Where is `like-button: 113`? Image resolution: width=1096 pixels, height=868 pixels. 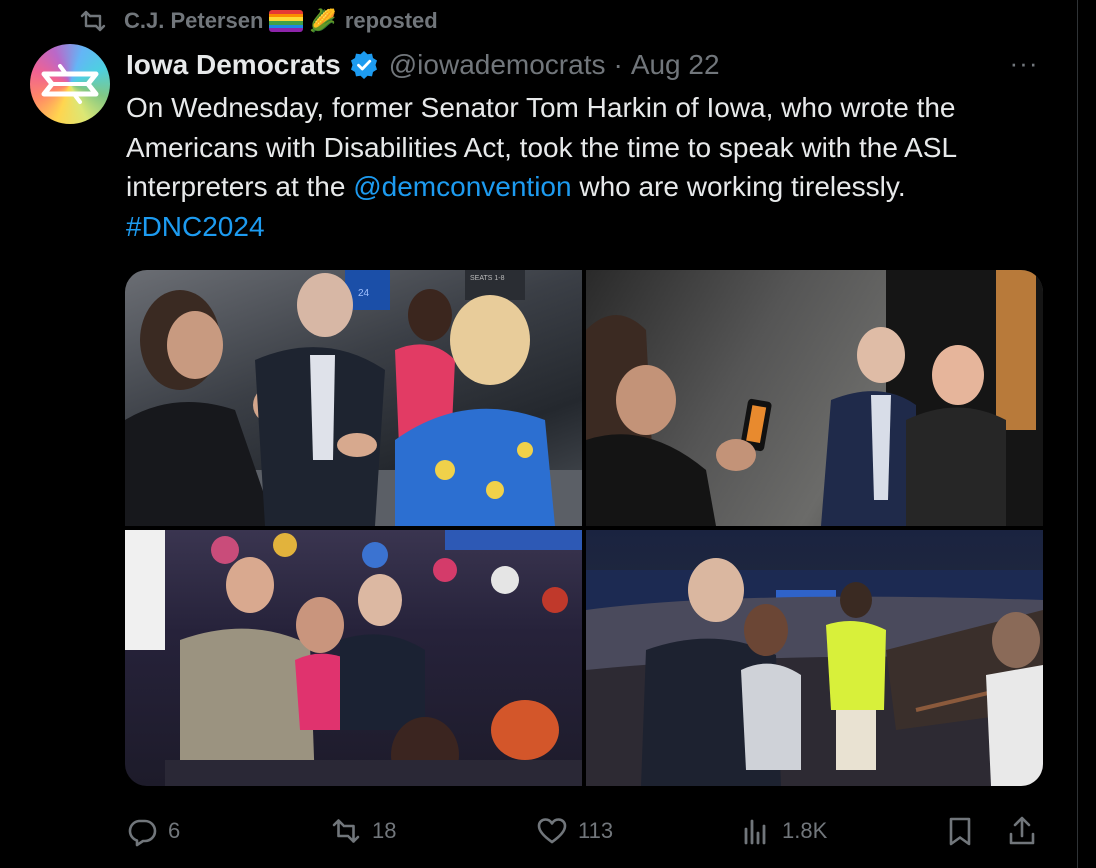
like-button: 113 is located at coordinates (574, 831).